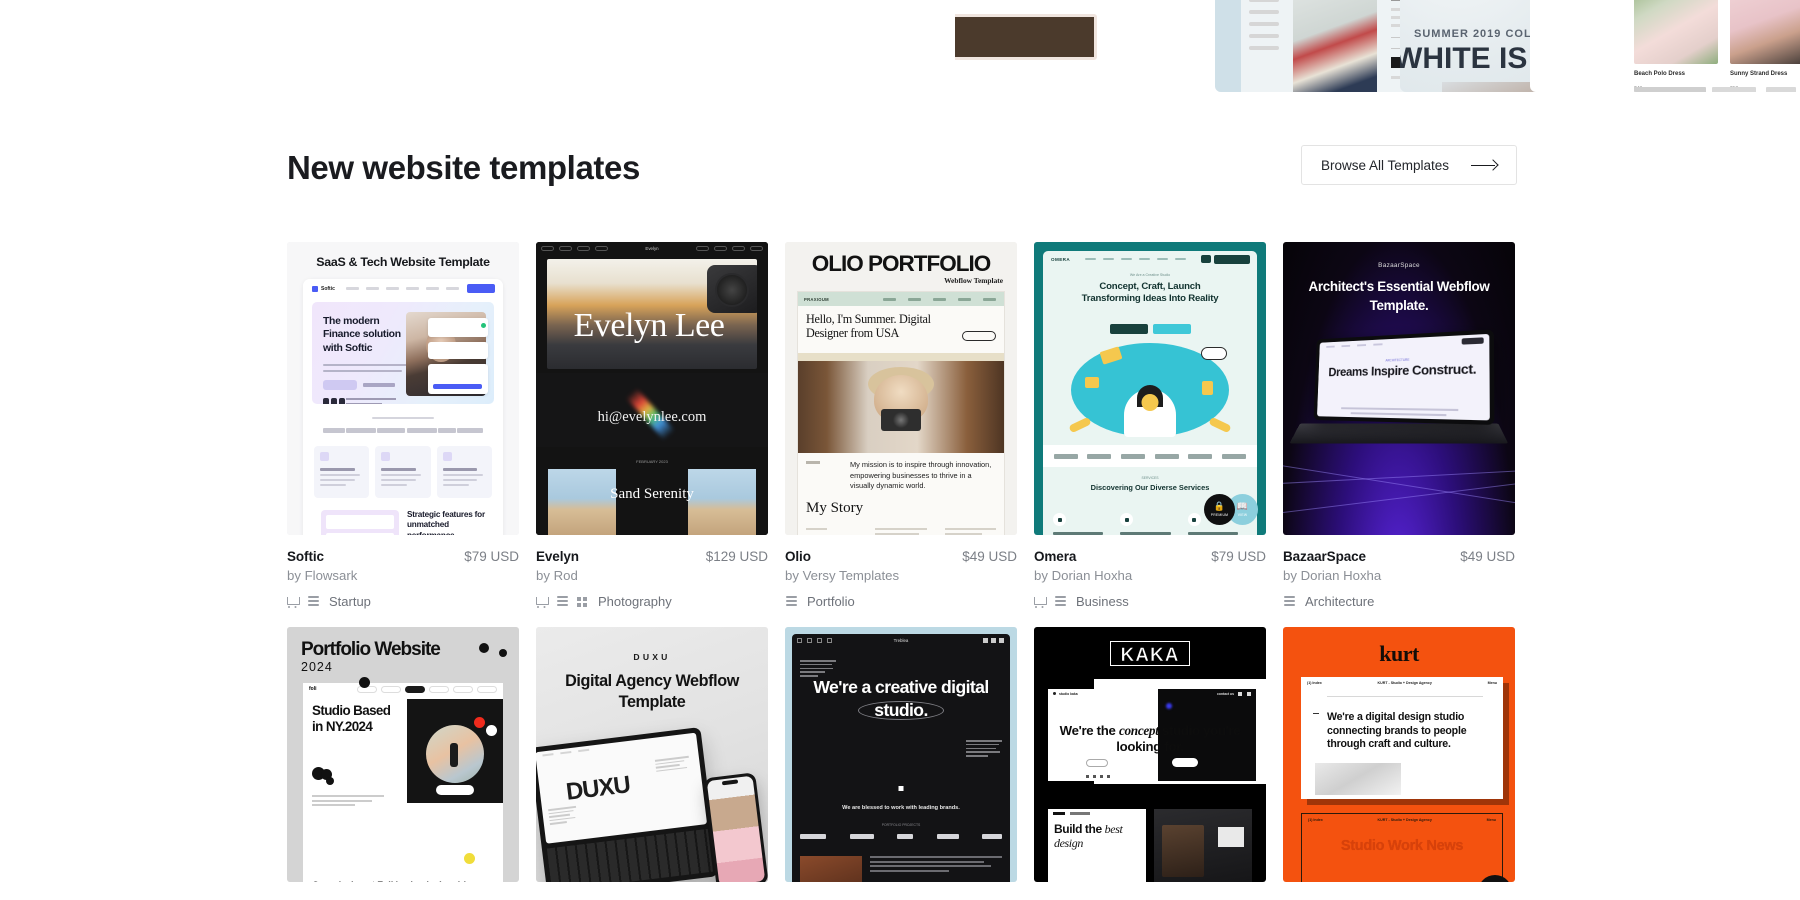  Describe the element at coordinates (403, 575) in the screenshot. I see `template-author: by Flowsark` at that location.